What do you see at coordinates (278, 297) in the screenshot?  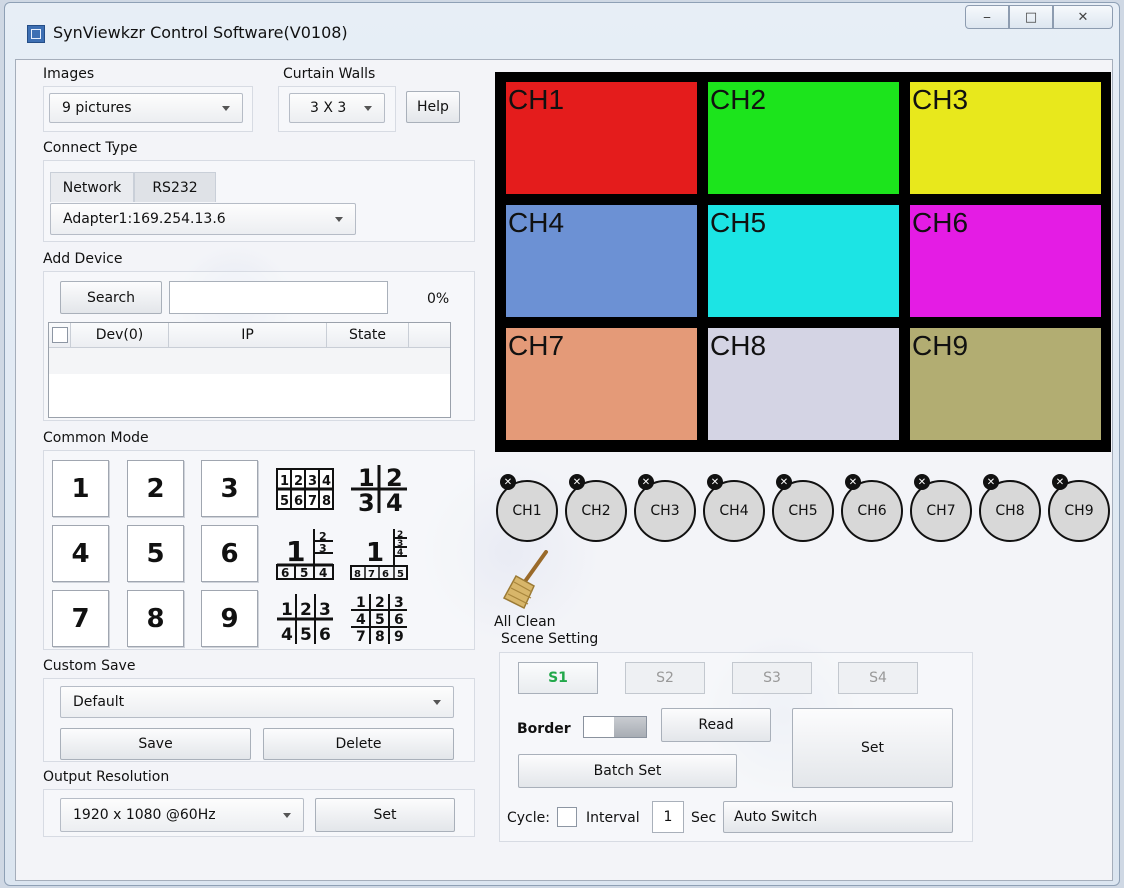 I see `search-input` at bounding box center [278, 297].